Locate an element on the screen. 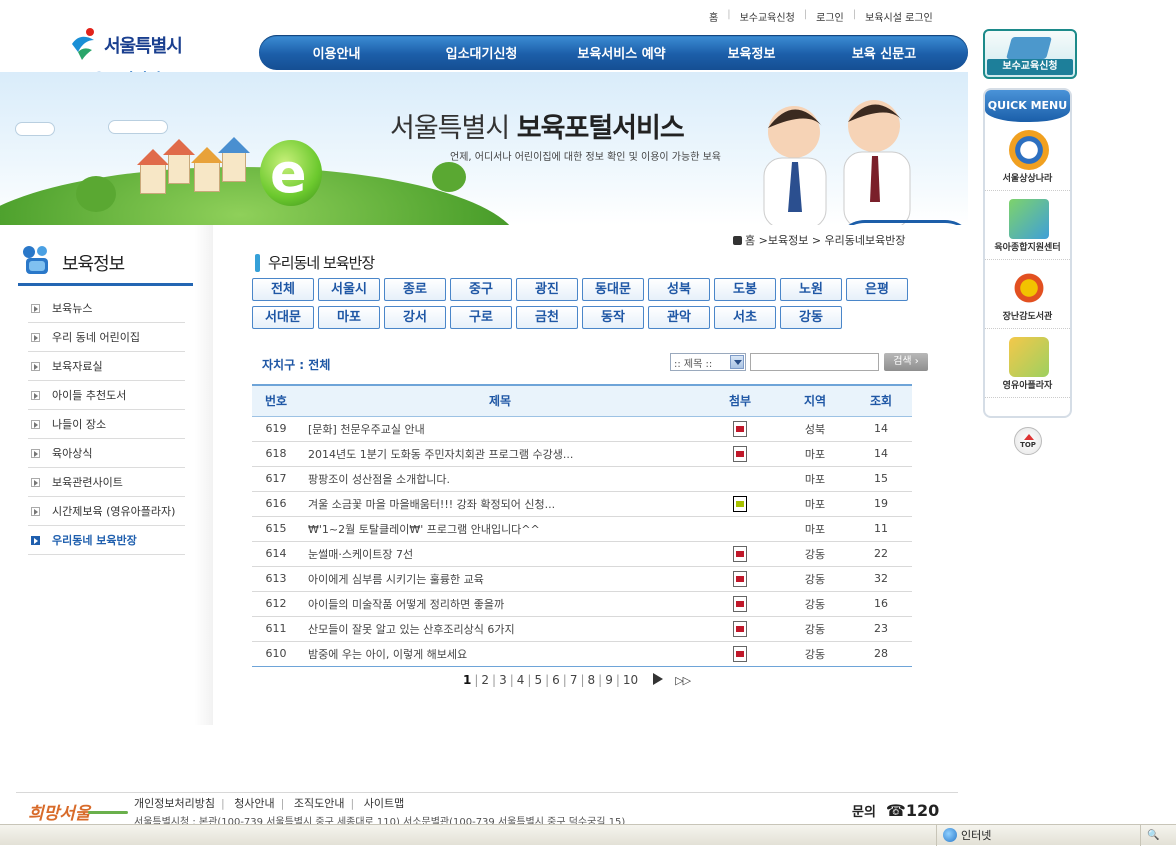 The image size is (1176, 846). district-button: 은평 is located at coordinates (877, 289).